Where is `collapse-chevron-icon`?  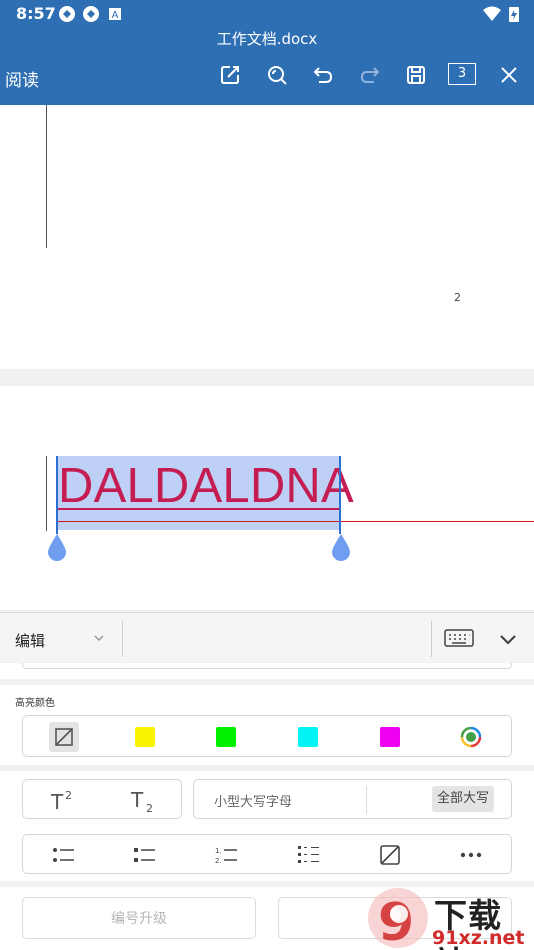
collapse-chevron-icon is located at coordinates (508, 639).